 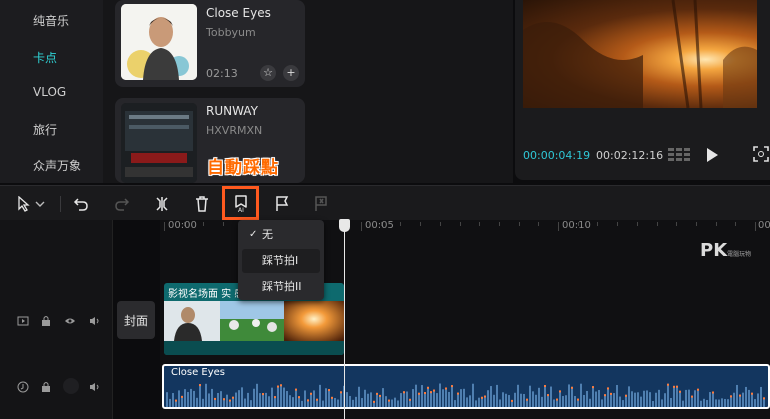 I want to click on category-item-voices: 众声万象, so click(x=57, y=165).